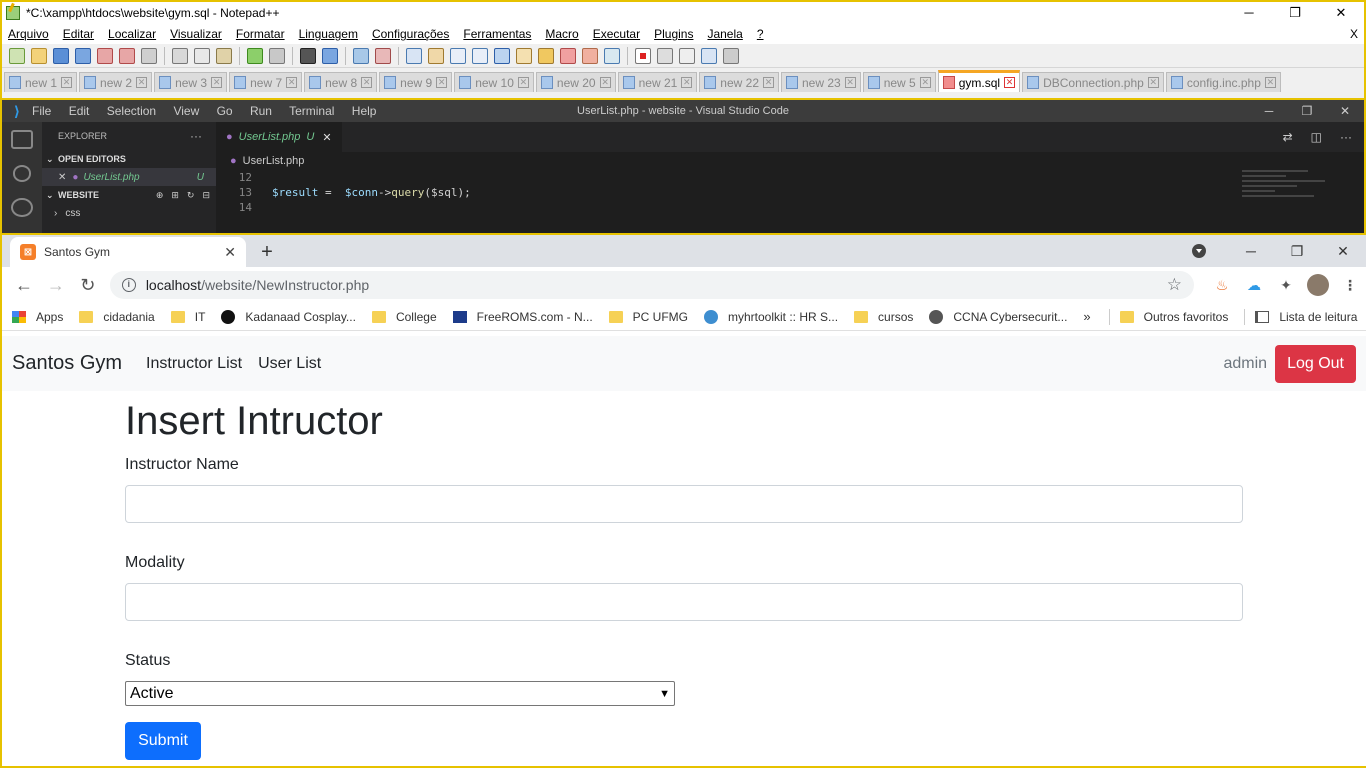 The height and width of the screenshot is (768, 1366). What do you see at coordinates (149, 55) in the screenshot?
I see `print-icon` at bounding box center [149, 55].